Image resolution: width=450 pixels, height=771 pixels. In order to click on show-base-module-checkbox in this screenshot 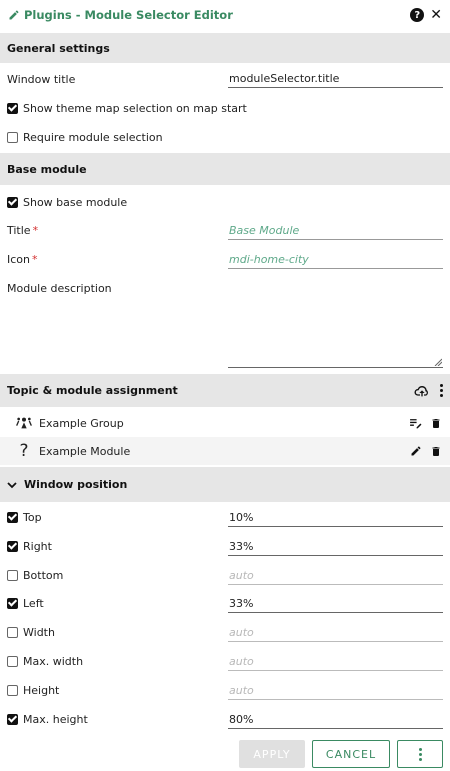, I will do `click(12, 202)`.